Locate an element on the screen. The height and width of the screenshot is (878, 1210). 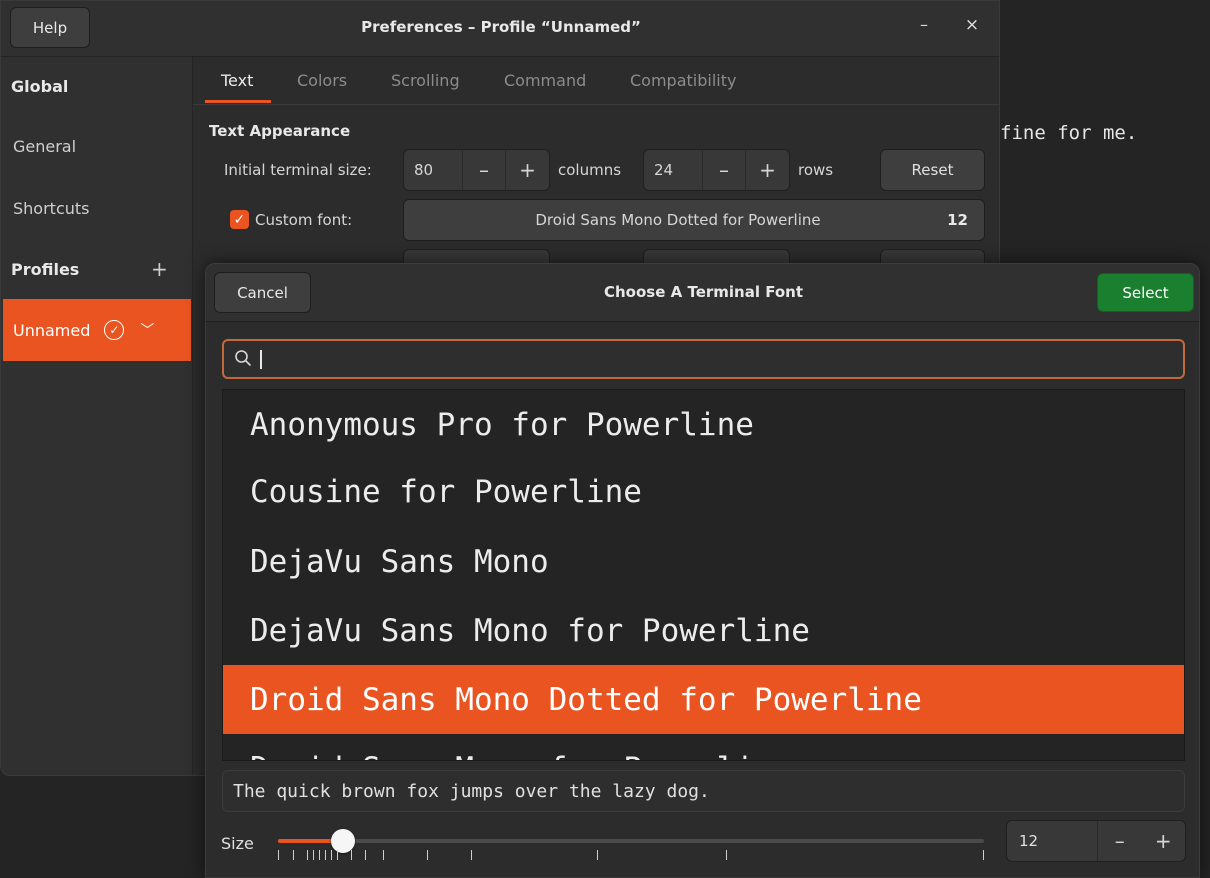
font-list-item: DejaVu Sans Mono is located at coordinates (703, 561).